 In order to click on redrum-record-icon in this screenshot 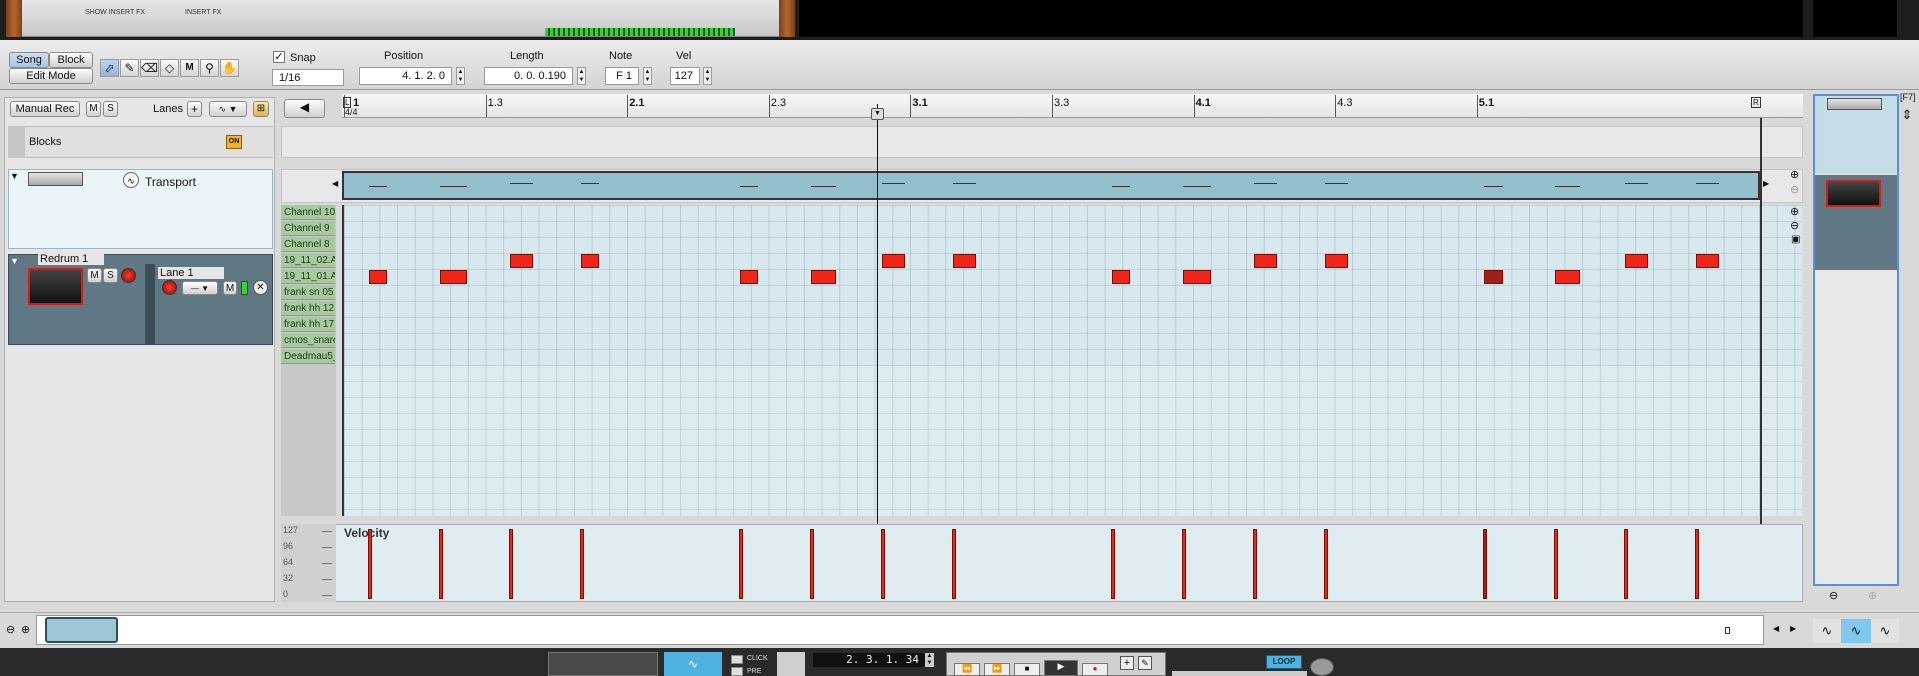, I will do `click(128, 275)`.